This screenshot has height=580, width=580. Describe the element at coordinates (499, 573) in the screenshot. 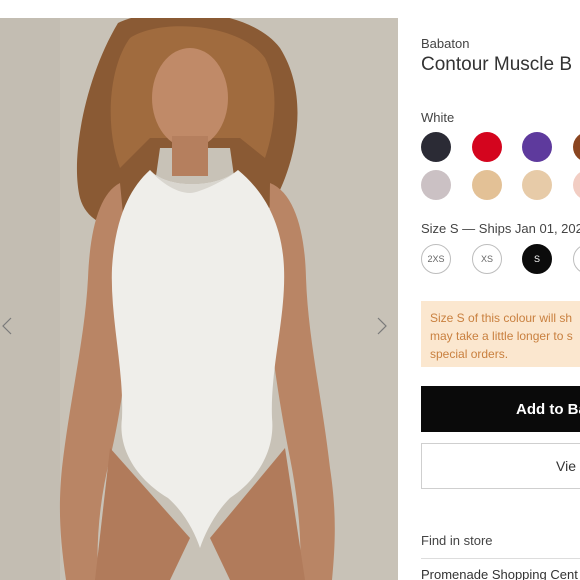

I see `store-name: Promenade Shopping Cent` at that location.